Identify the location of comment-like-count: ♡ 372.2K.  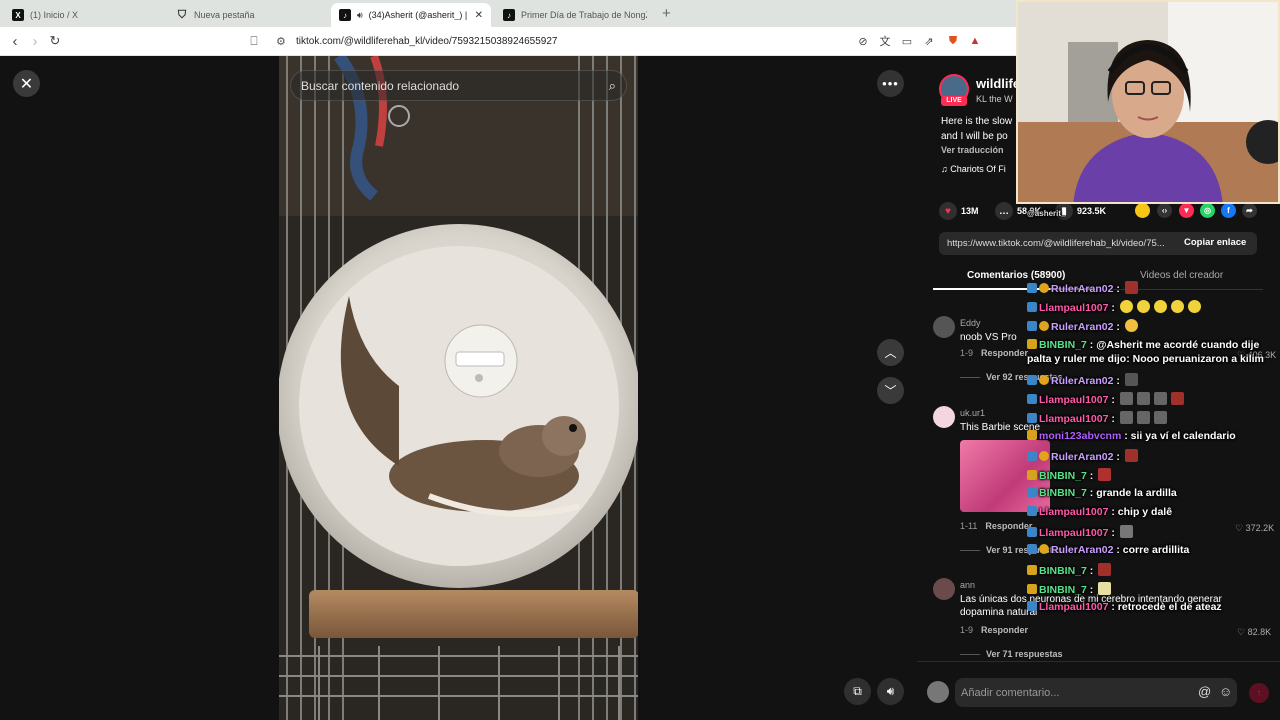
(1254, 528).